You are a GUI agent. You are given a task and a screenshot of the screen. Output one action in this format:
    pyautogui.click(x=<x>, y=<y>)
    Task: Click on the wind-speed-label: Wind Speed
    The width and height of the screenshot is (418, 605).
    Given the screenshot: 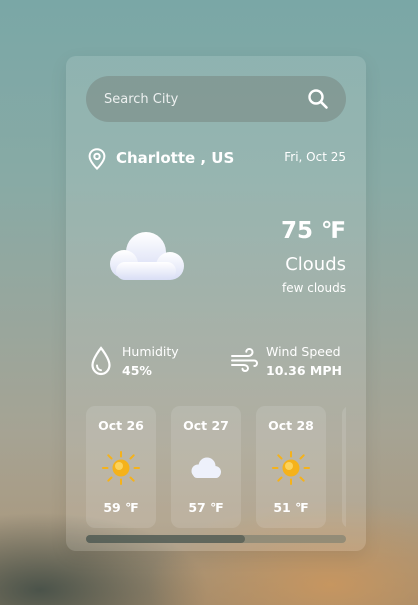 What is the action you would take?
    pyautogui.click(x=303, y=351)
    